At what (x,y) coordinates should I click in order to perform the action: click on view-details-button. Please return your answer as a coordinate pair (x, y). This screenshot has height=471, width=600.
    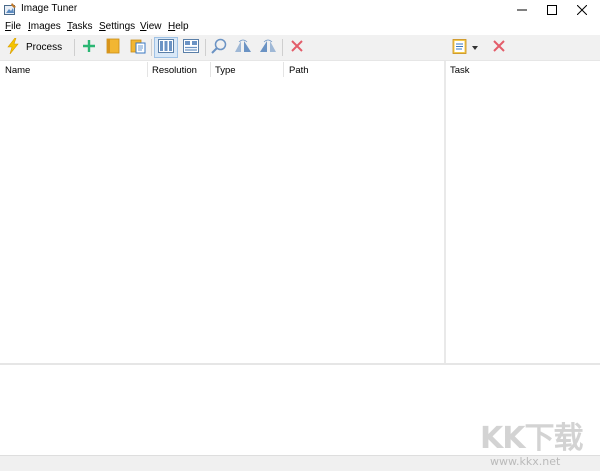
    Looking at the image, I should click on (191, 47).